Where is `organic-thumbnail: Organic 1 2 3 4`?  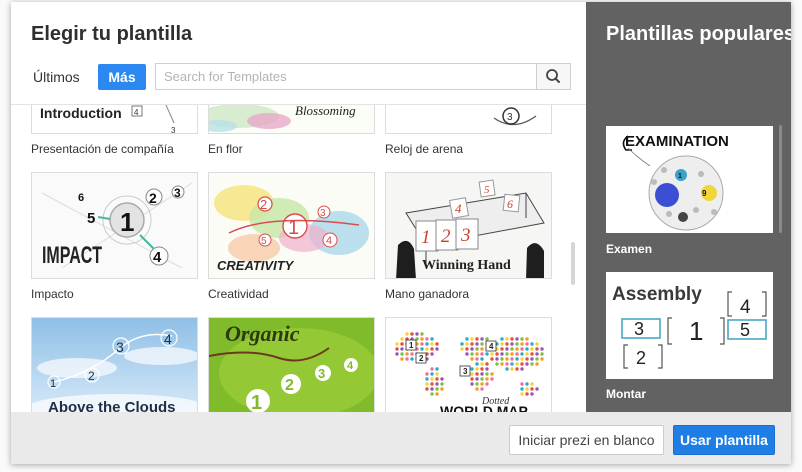
organic-thumbnail: Organic 1 2 3 4 is located at coordinates (291, 365).